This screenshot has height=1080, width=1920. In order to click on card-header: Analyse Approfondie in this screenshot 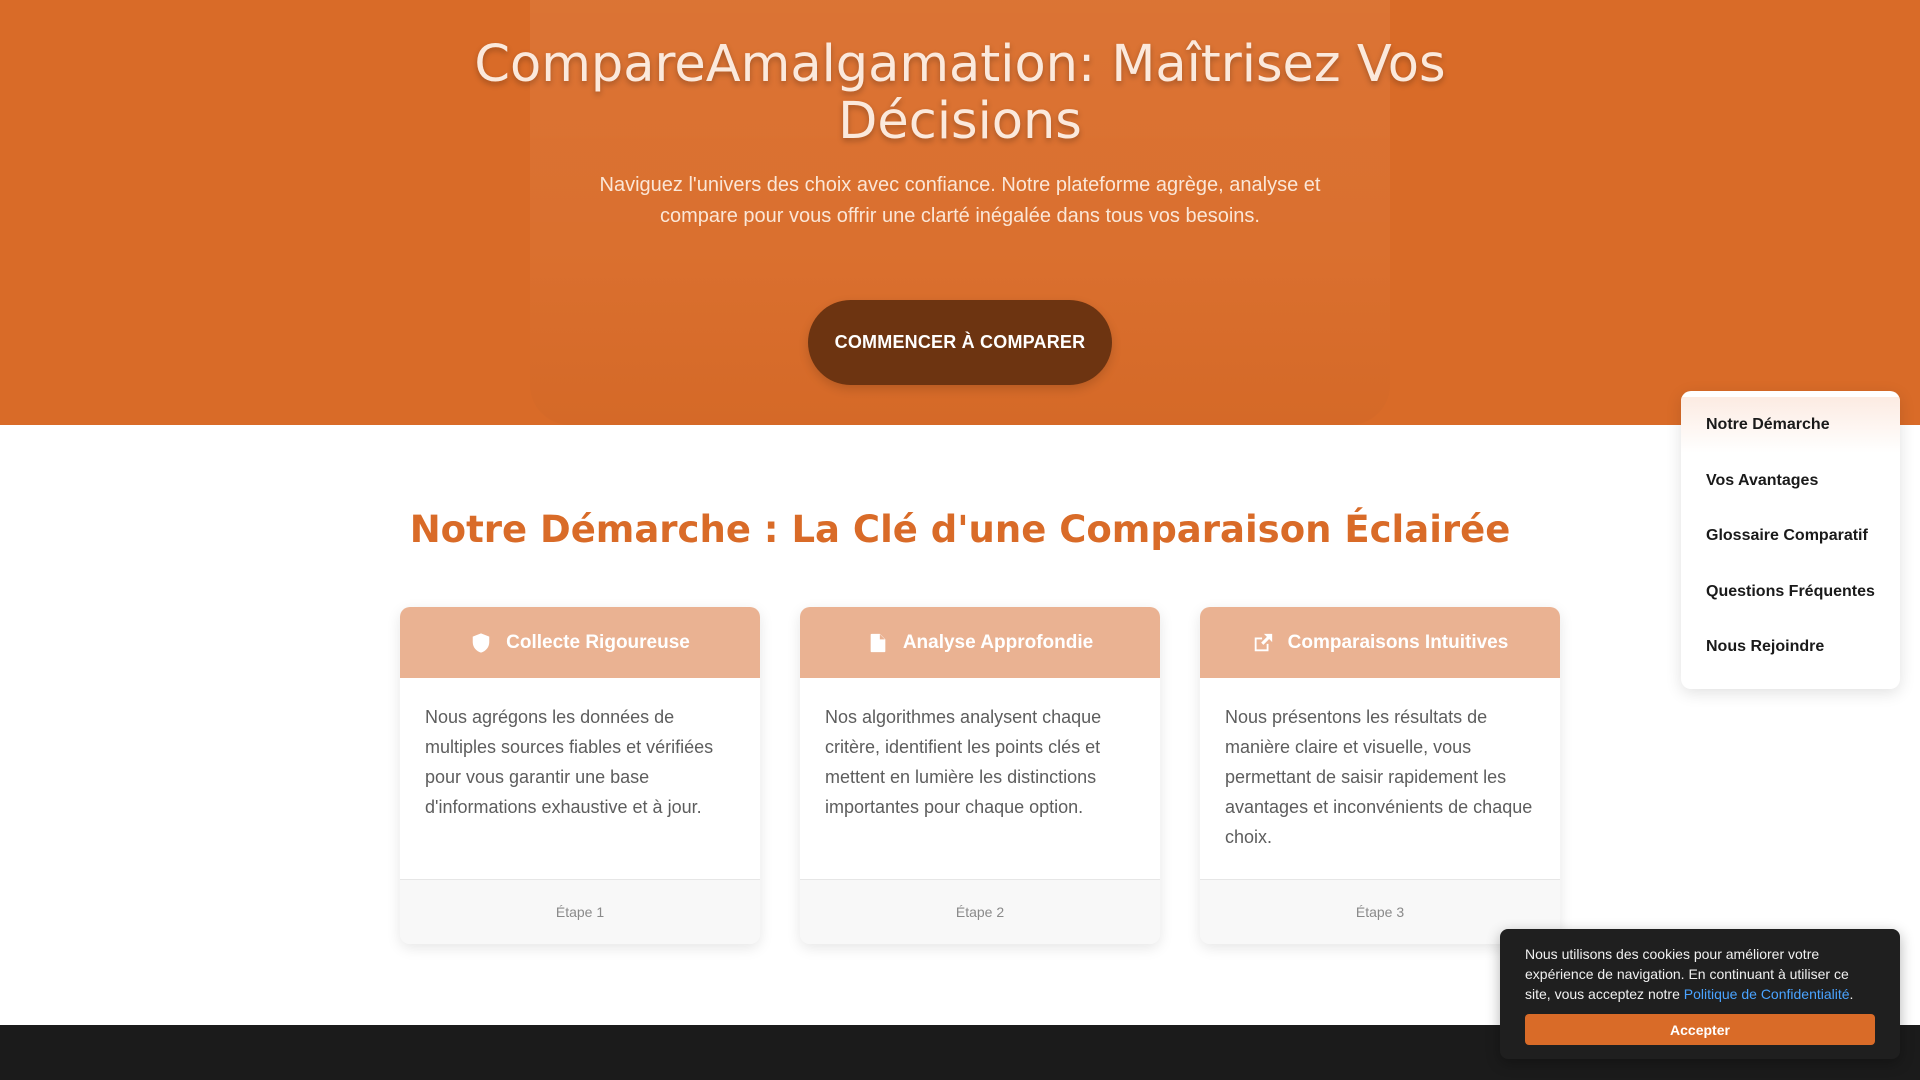, I will do `click(980, 642)`.